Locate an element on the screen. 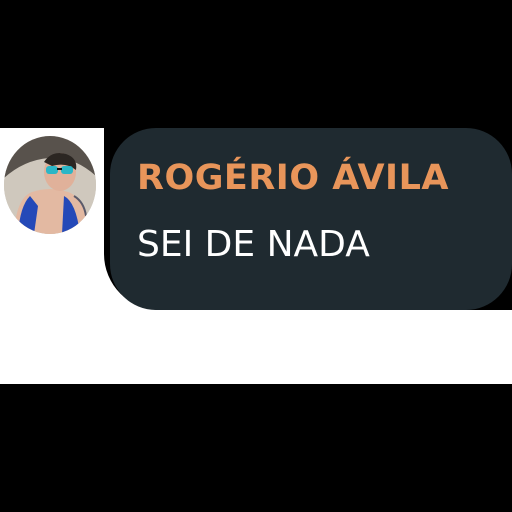 The image size is (512, 512). message-text: SEI DE NADA is located at coordinates (253, 244).